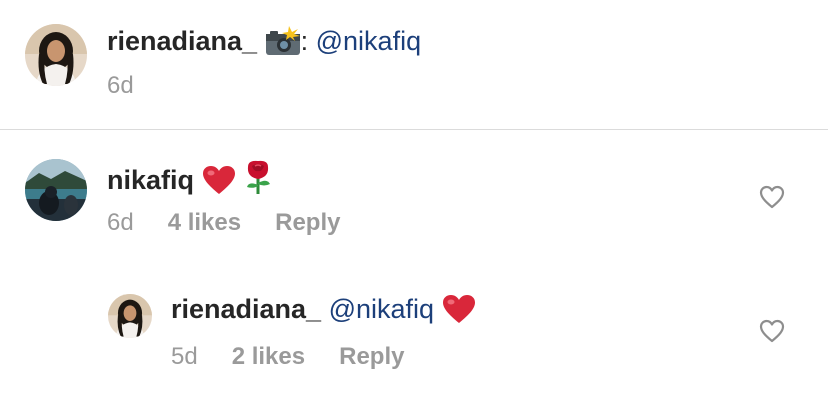 The height and width of the screenshot is (405, 828). What do you see at coordinates (368, 41) in the screenshot?
I see `caption-mention: @nikafiq` at bounding box center [368, 41].